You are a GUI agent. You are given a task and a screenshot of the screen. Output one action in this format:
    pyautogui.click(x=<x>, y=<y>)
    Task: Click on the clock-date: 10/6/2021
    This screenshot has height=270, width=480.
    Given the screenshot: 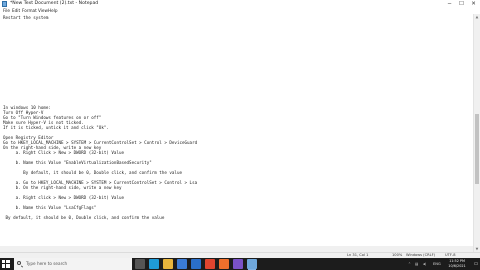 What is the action you would take?
    pyautogui.click(x=457, y=266)
    